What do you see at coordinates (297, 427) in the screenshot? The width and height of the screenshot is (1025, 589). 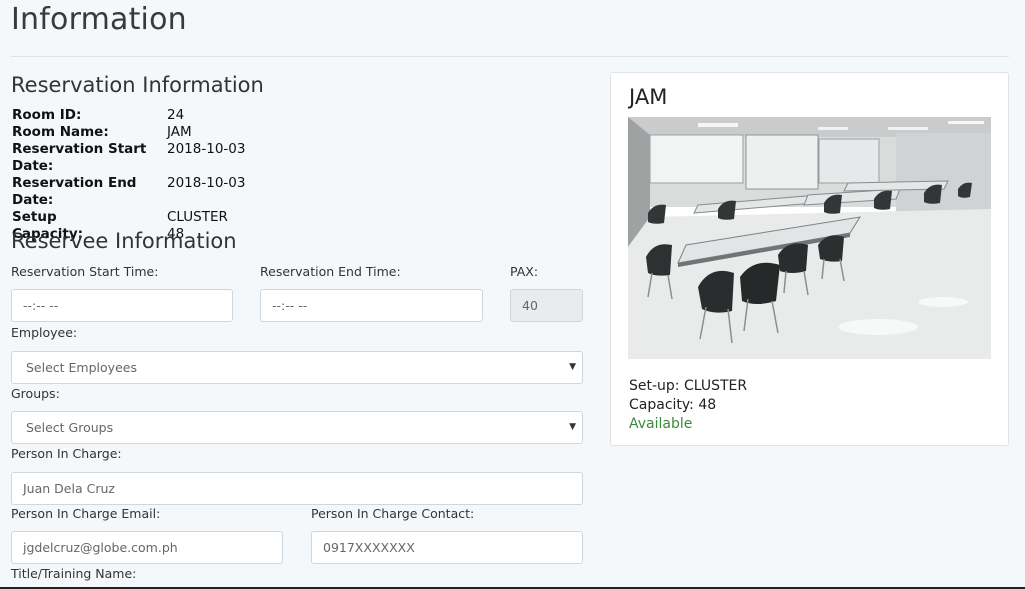 I see `groups-select: Select Groups ▼` at bounding box center [297, 427].